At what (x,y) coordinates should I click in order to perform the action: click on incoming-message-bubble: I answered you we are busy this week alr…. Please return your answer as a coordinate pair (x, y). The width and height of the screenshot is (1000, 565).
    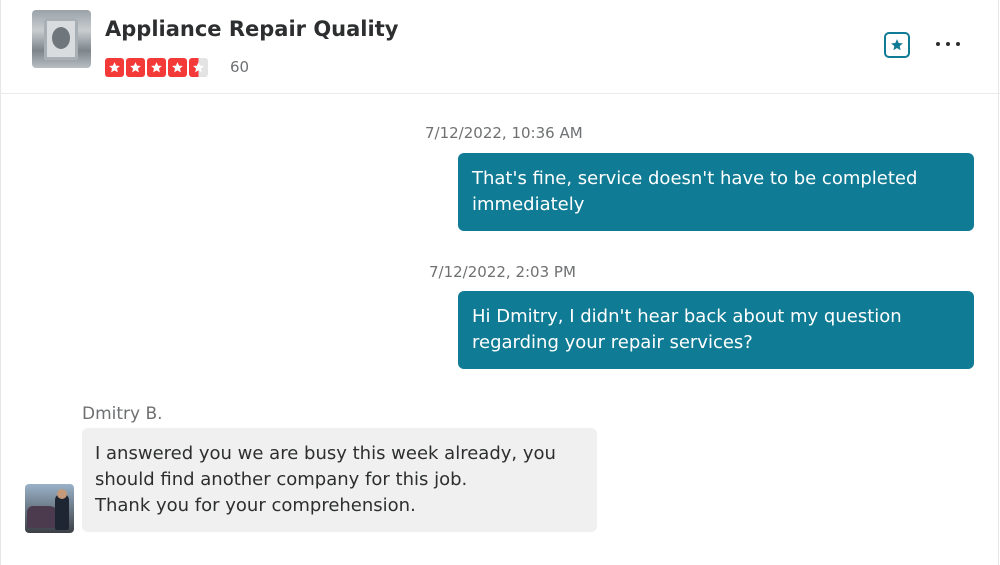
    Looking at the image, I should click on (339, 480).